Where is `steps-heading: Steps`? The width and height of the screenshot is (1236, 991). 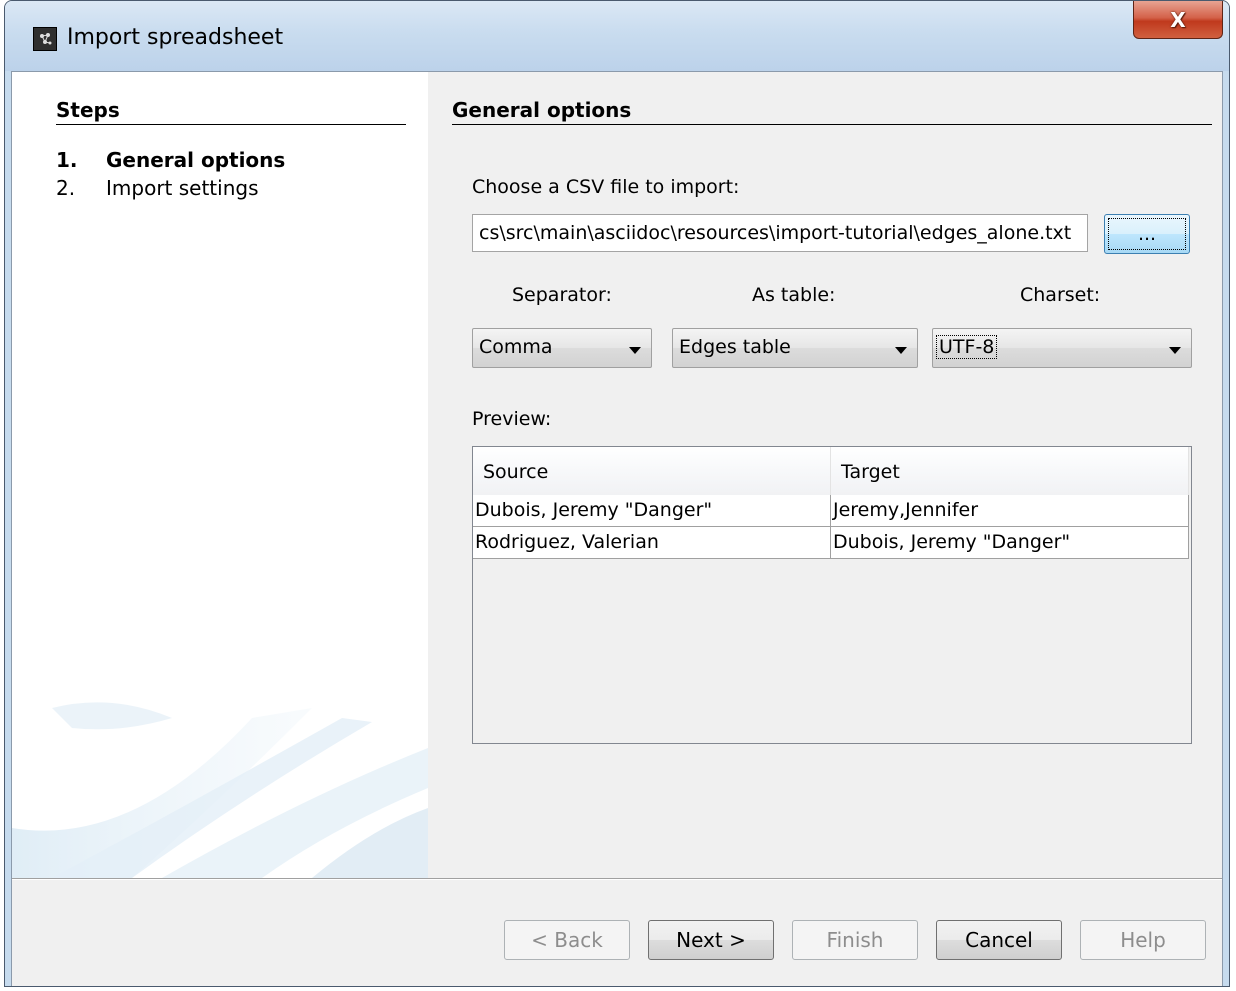
steps-heading: Steps is located at coordinates (88, 110).